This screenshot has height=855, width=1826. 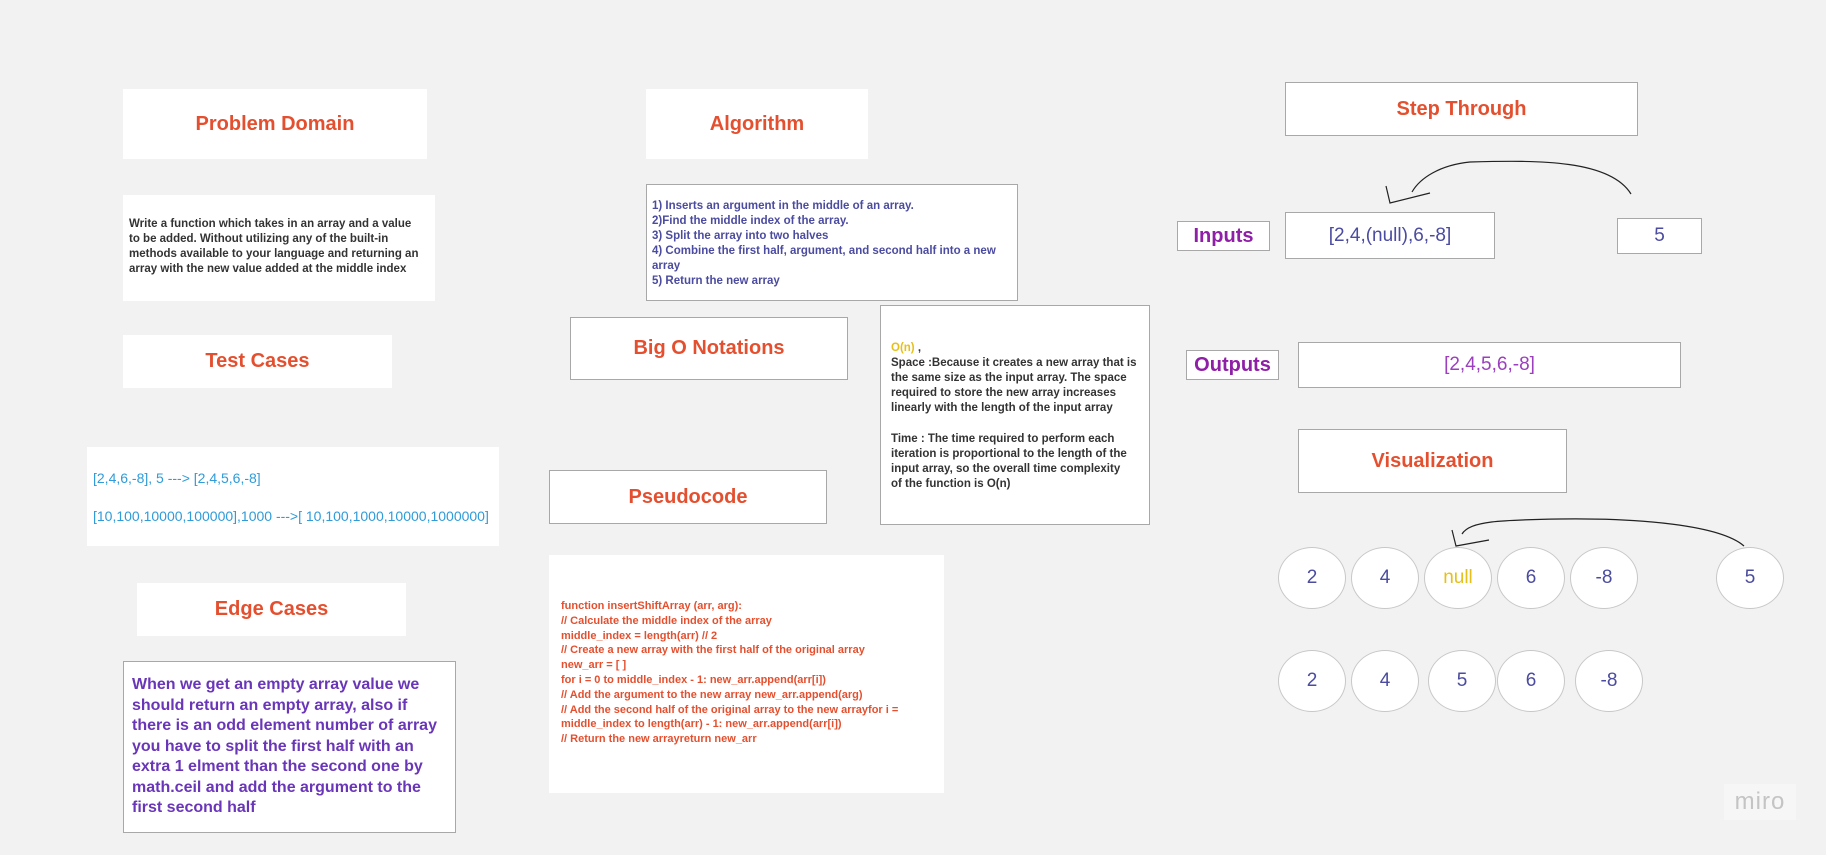 I want to click on miro-logo: miro, so click(x=1760, y=802).